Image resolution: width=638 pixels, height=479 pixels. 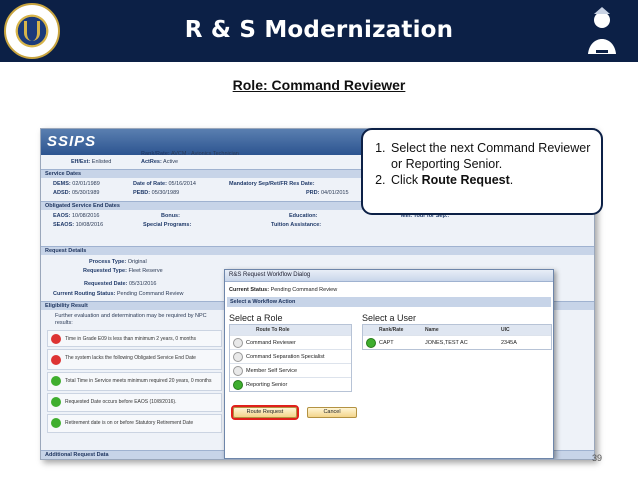 I want to click on field-process-type: Process Type: Original, so click(x=118, y=262).